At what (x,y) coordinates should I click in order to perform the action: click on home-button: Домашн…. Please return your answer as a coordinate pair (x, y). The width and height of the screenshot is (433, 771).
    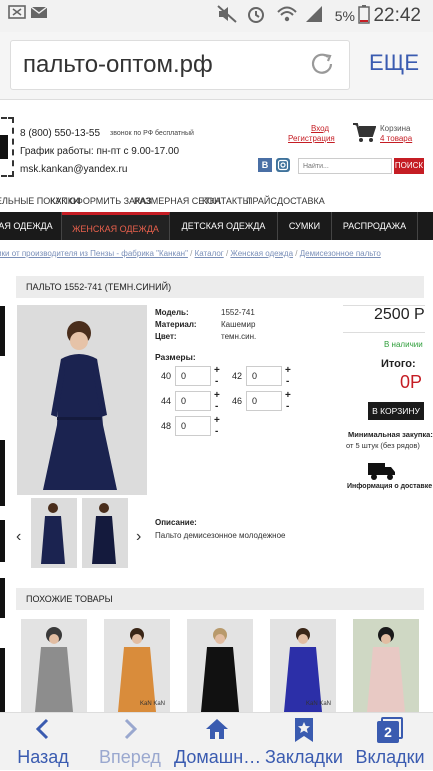
    Looking at the image, I should click on (218, 742).